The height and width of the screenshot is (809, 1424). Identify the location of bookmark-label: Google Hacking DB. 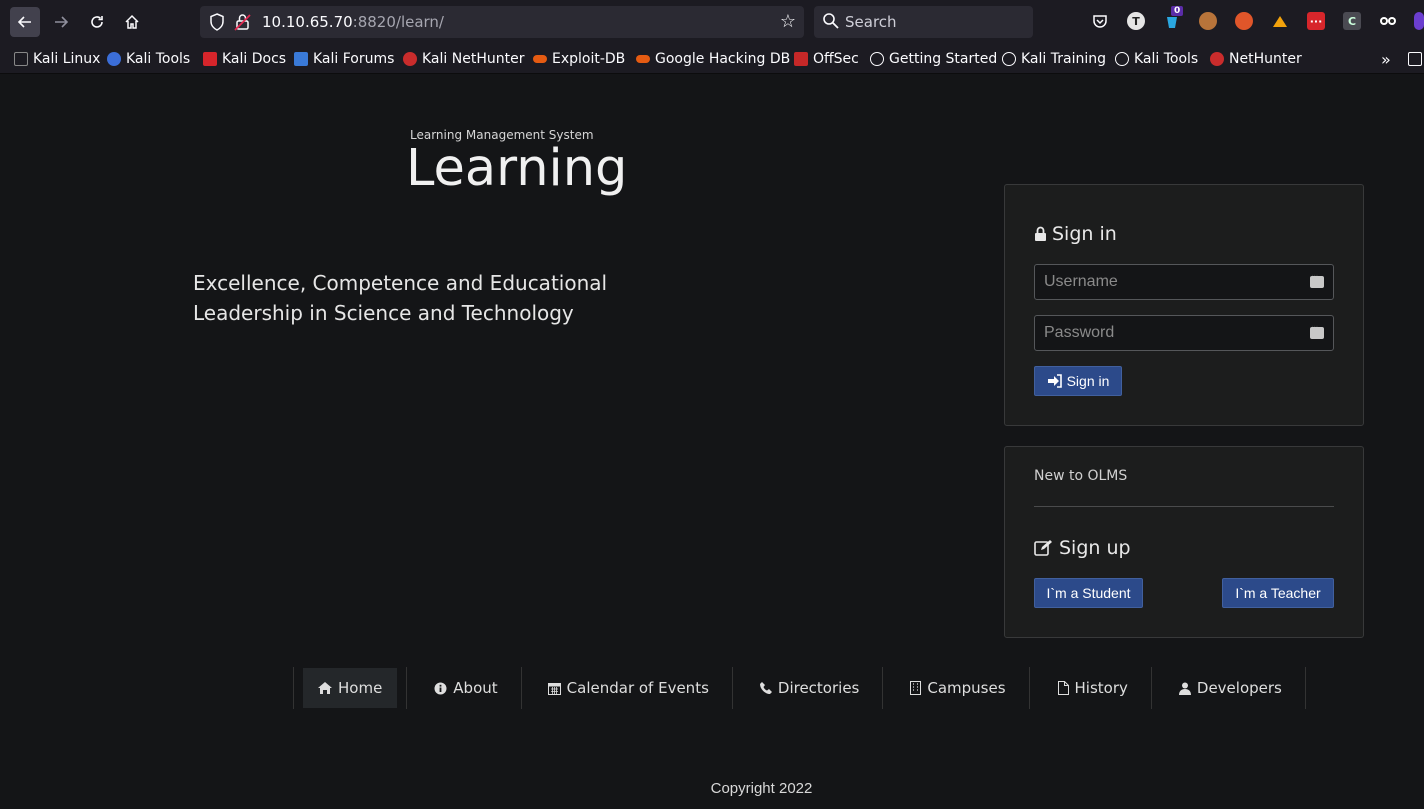
(723, 59).